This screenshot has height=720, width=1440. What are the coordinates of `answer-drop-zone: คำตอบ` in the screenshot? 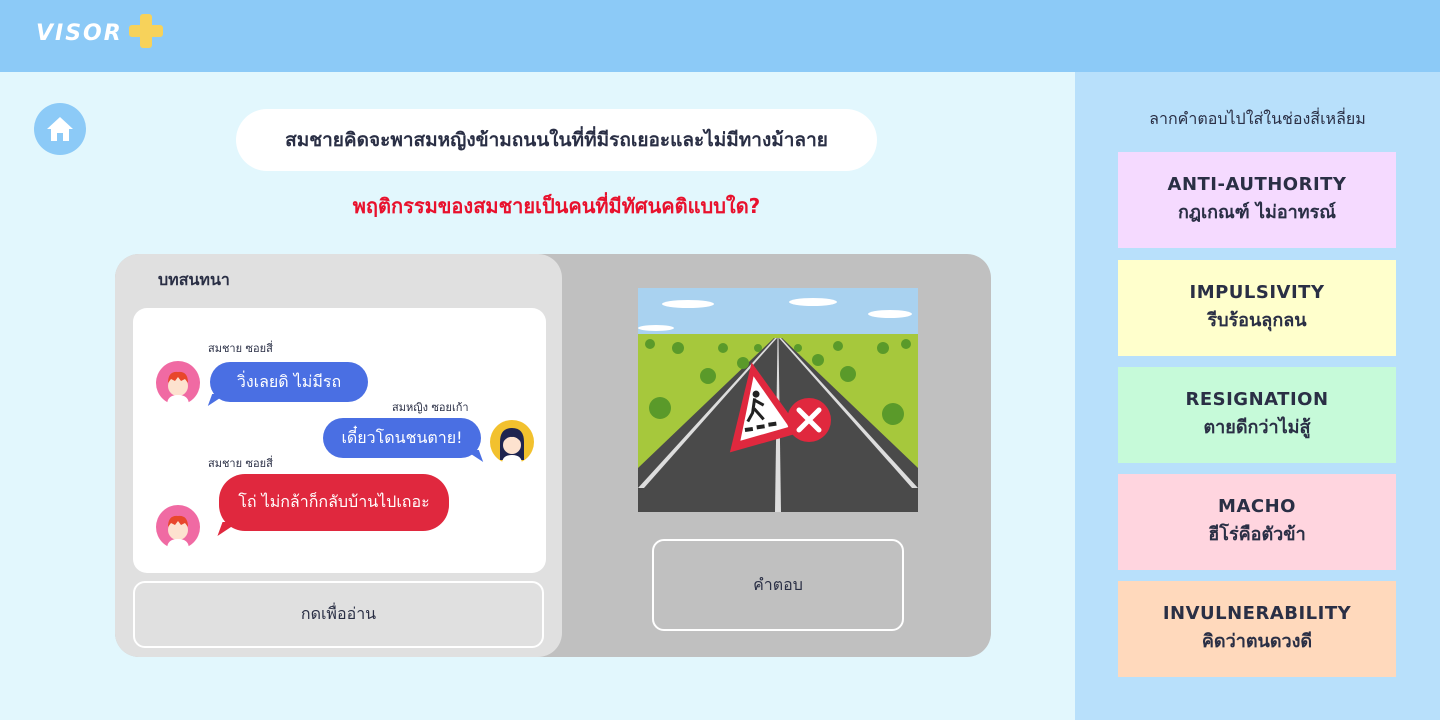 It's located at (778, 585).